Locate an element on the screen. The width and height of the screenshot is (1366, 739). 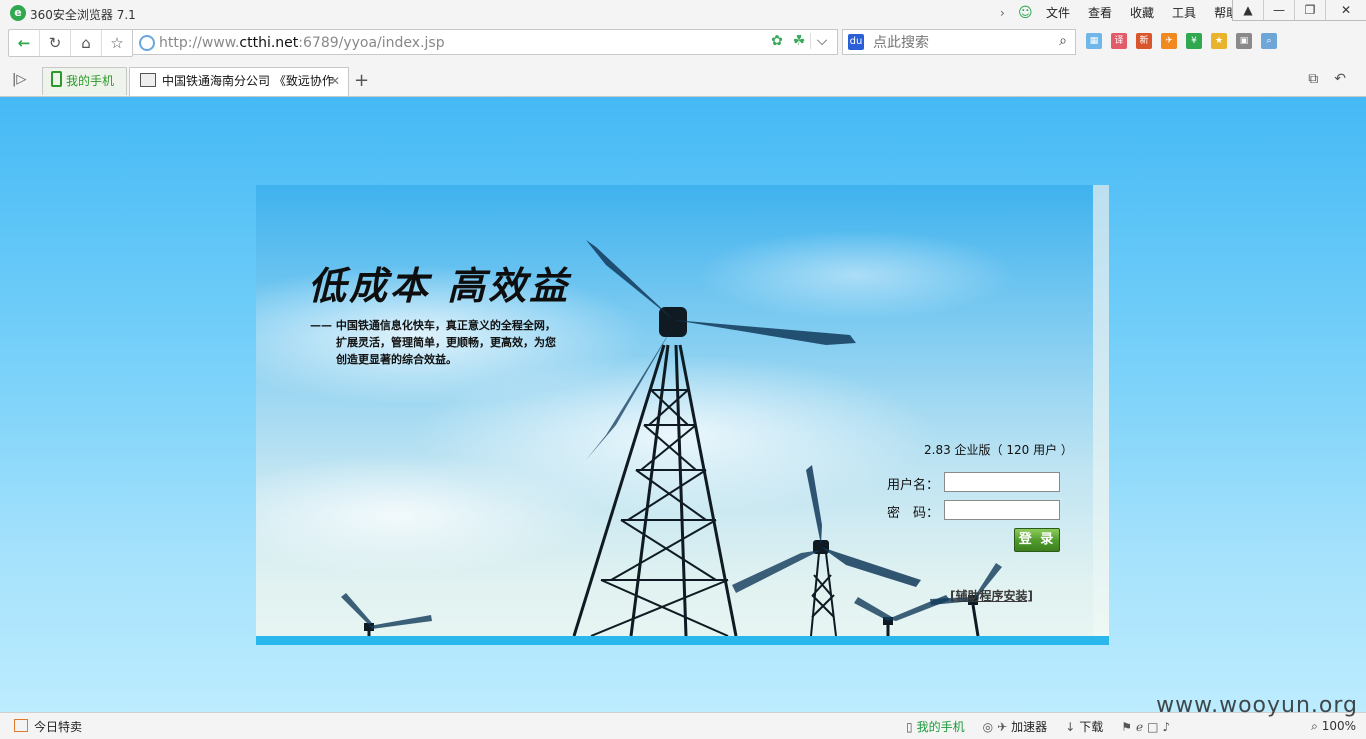
tab-list-icon: ⧉ is located at coordinates (1313, 79).